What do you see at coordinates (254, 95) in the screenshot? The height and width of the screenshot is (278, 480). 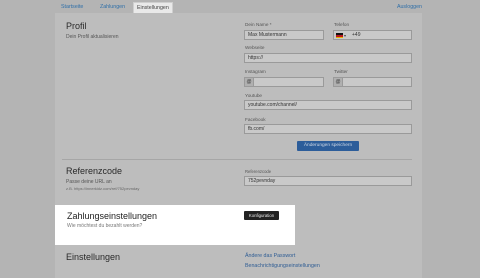 I see `youtube-label: Youtube` at bounding box center [254, 95].